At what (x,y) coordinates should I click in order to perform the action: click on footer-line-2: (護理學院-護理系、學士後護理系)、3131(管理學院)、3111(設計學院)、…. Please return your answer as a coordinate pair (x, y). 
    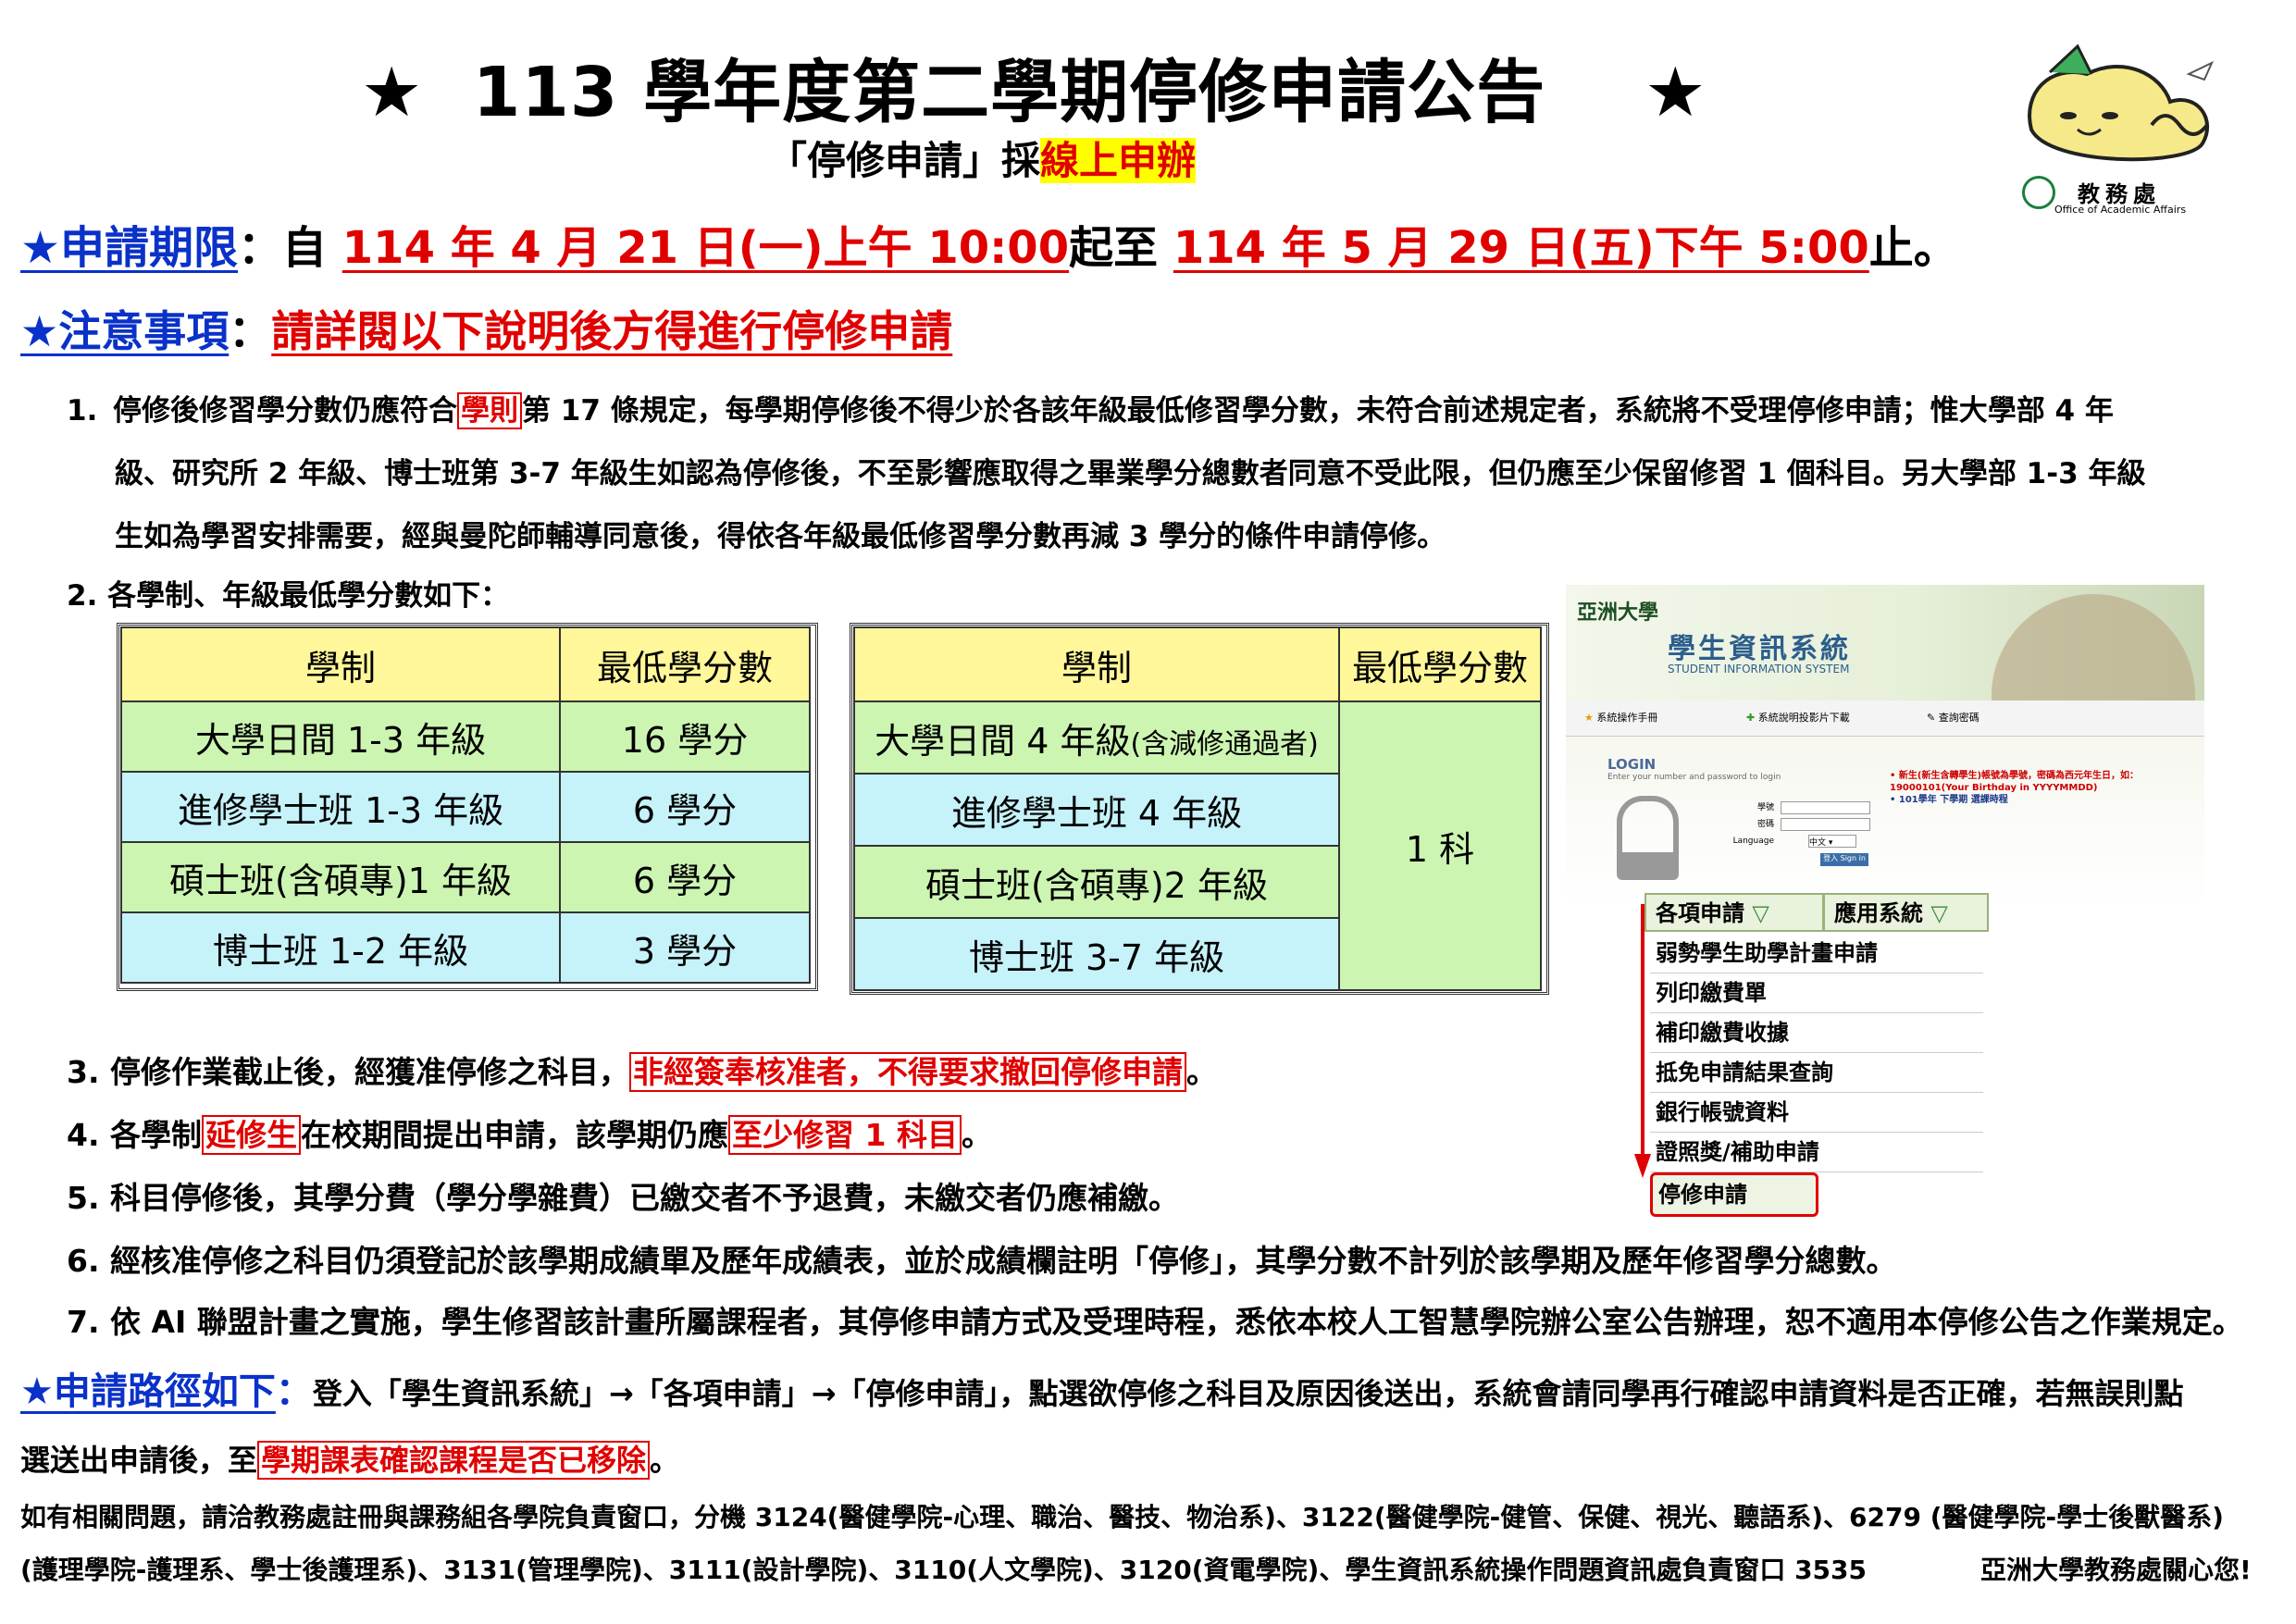
    Looking at the image, I should click on (944, 1570).